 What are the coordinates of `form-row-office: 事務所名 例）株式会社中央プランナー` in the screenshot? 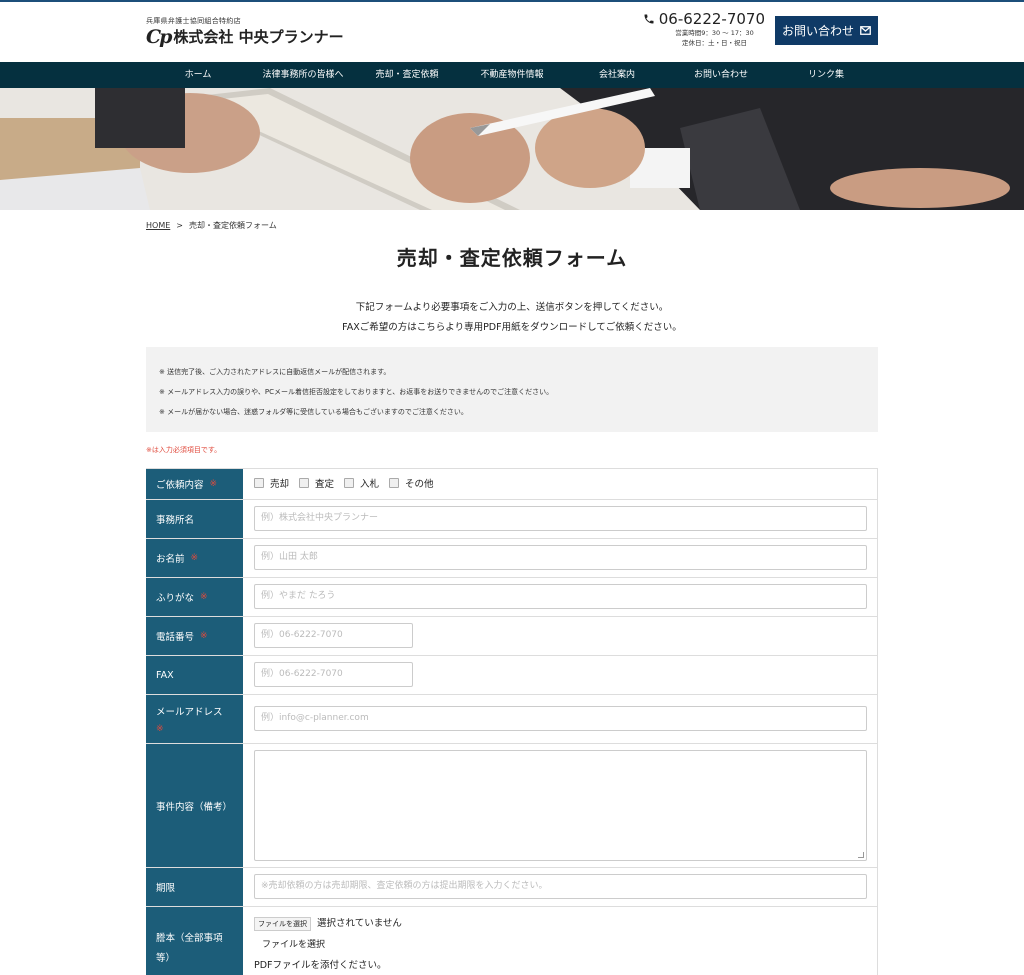 It's located at (512, 519).